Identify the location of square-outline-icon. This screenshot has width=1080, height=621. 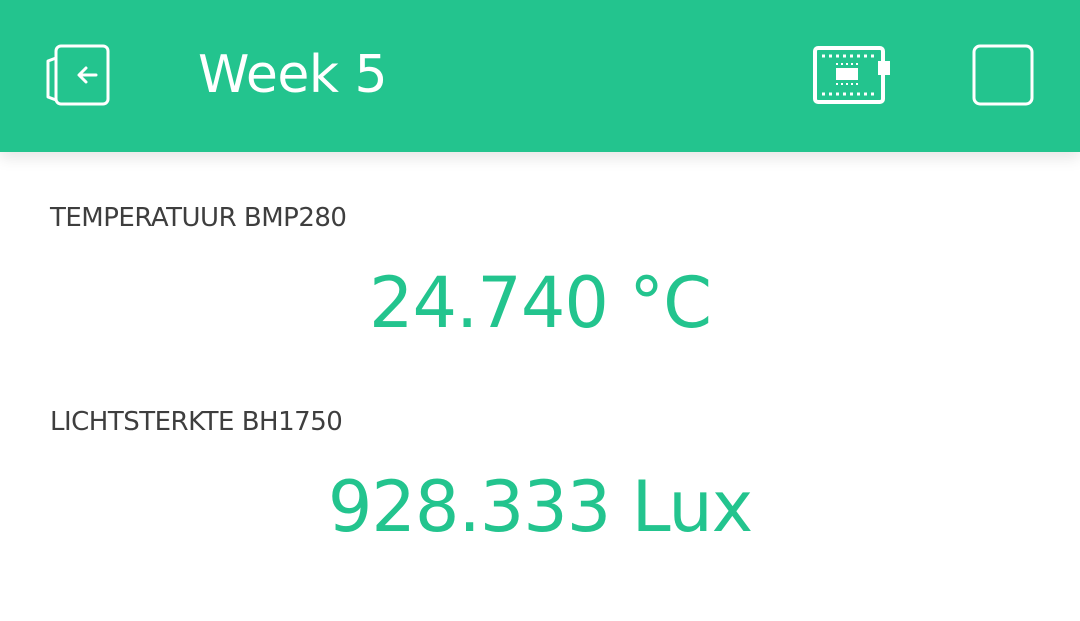
(1003, 75).